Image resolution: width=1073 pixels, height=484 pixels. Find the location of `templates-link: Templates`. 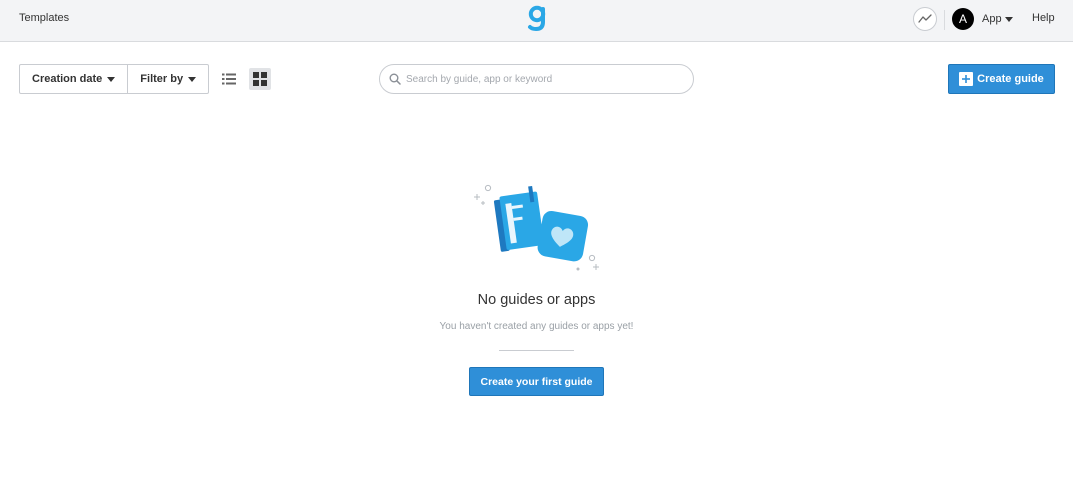

templates-link: Templates is located at coordinates (44, 18).